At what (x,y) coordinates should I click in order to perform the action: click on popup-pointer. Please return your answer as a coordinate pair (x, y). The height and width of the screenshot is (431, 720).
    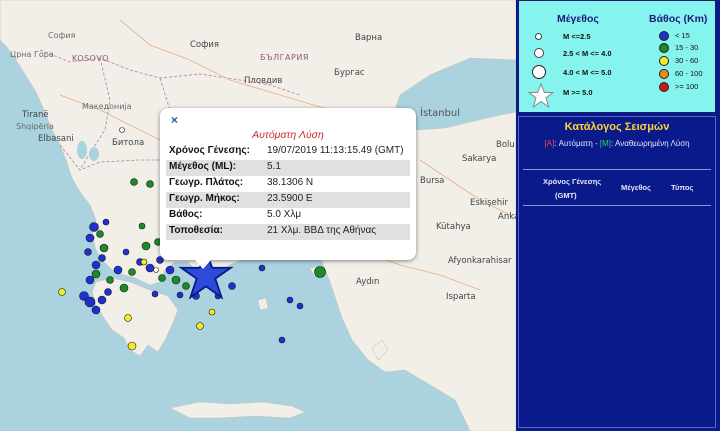
    Looking at the image, I should click on (203, 264).